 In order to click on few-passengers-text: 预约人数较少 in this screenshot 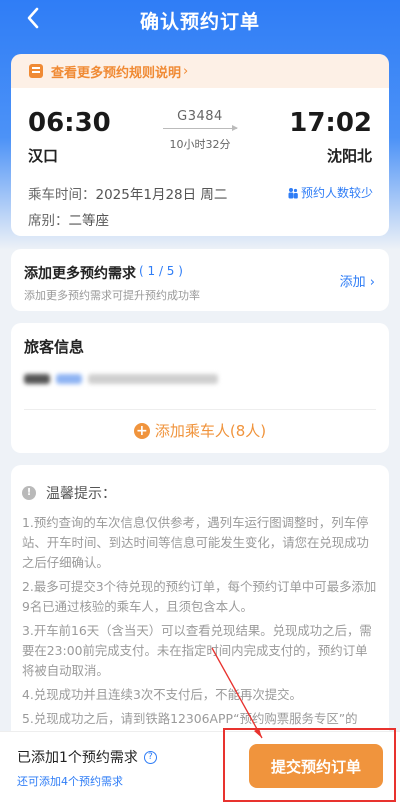, I will do `click(336, 193)`.